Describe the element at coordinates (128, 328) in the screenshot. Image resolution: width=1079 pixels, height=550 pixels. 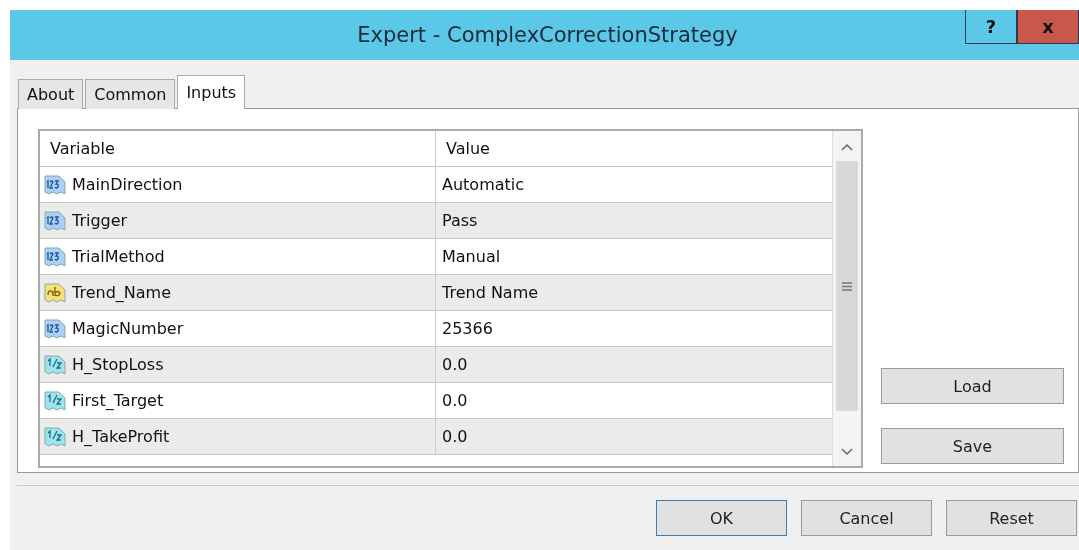
I see `variable-name: MagicNumber` at that location.